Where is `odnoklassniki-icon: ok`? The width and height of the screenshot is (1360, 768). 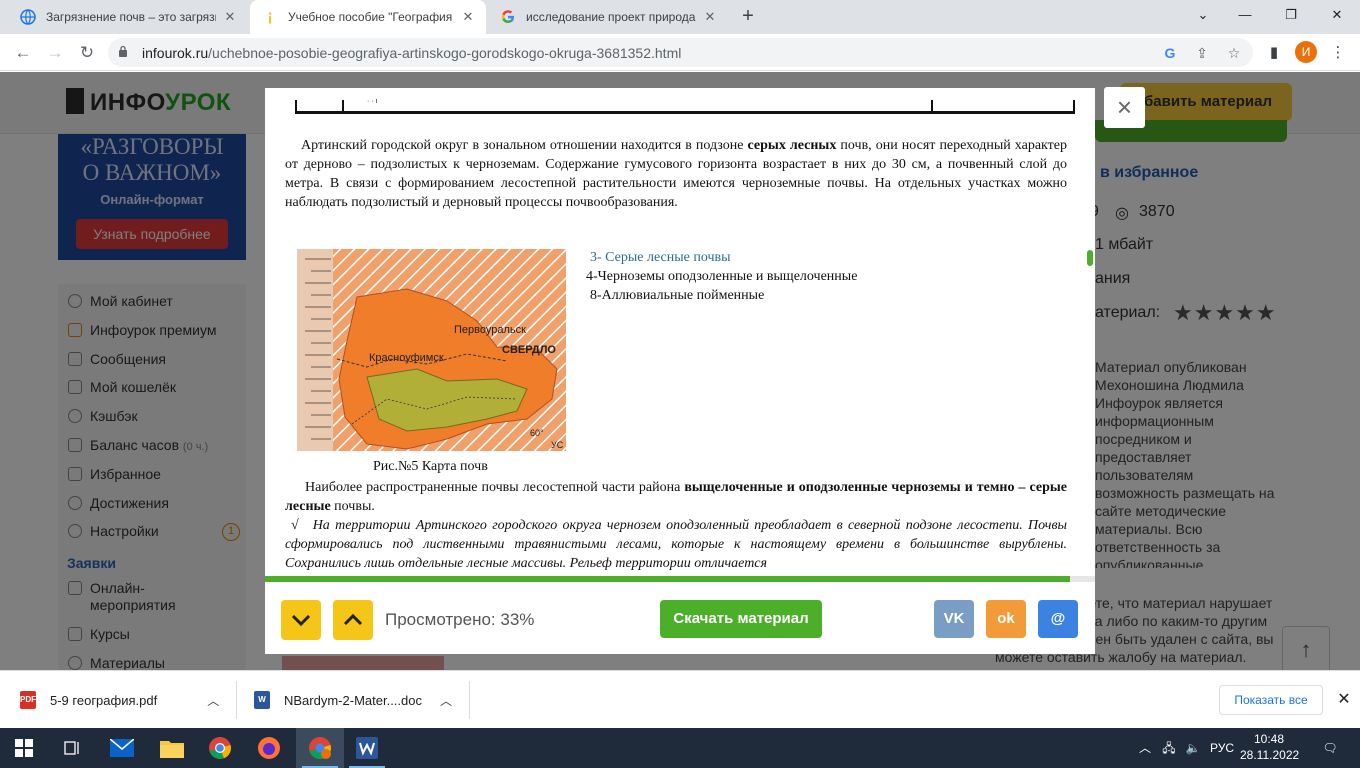
odnoklassniki-icon: ok is located at coordinates (1006, 618).